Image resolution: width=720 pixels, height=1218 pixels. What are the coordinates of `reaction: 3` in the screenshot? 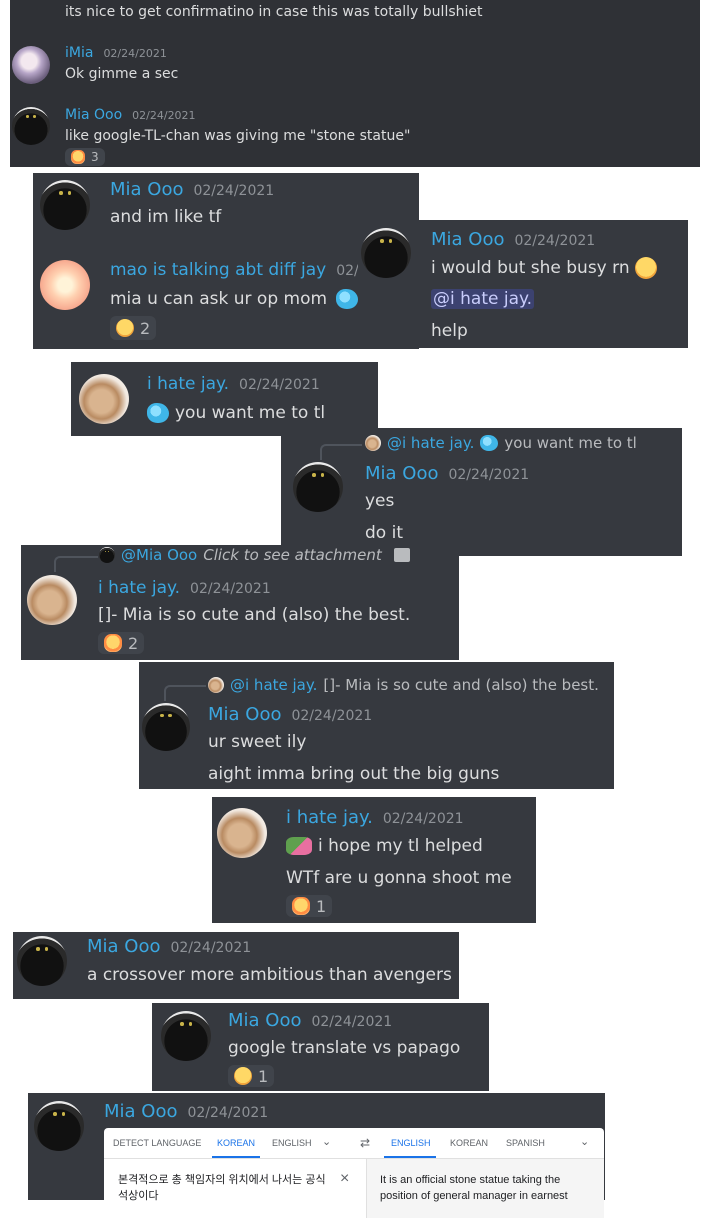 It's located at (85, 157).